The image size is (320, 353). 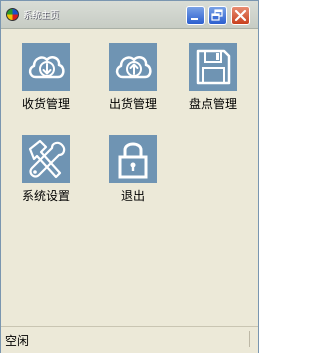 I want to click on lock-icon, so click(x=133, y=159).